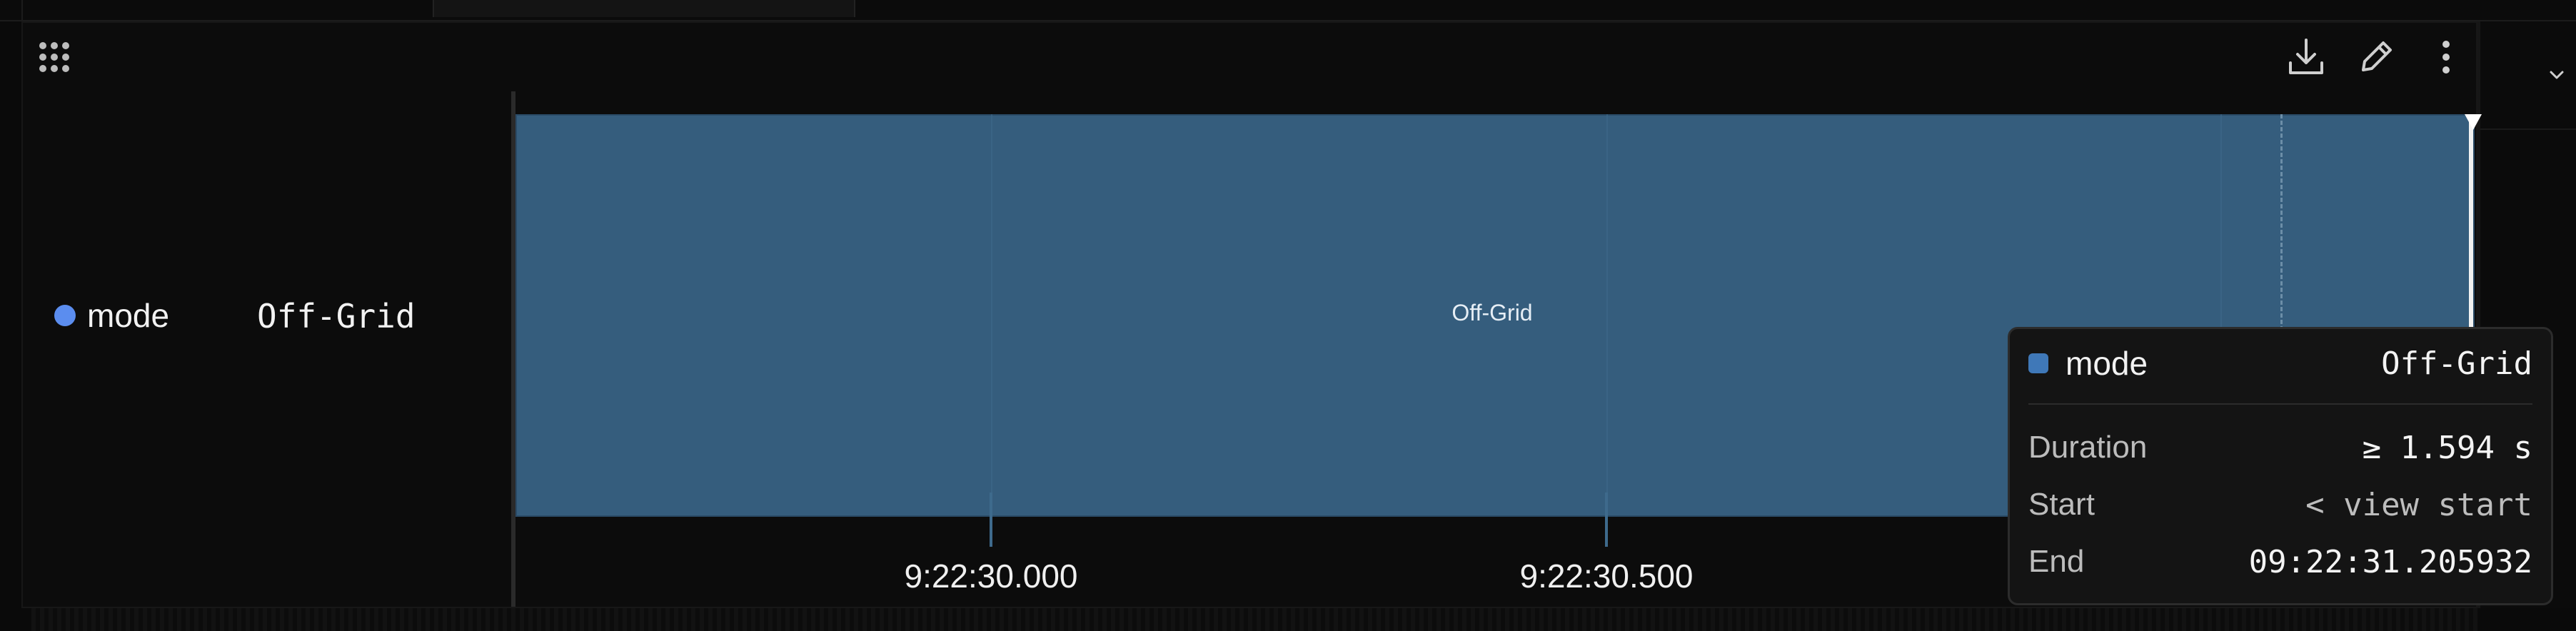 The height and width of the screenshot is (631, 2576). I want to click on tooltip-row-end: End 09:22:31.205932, so click(2280, 562).